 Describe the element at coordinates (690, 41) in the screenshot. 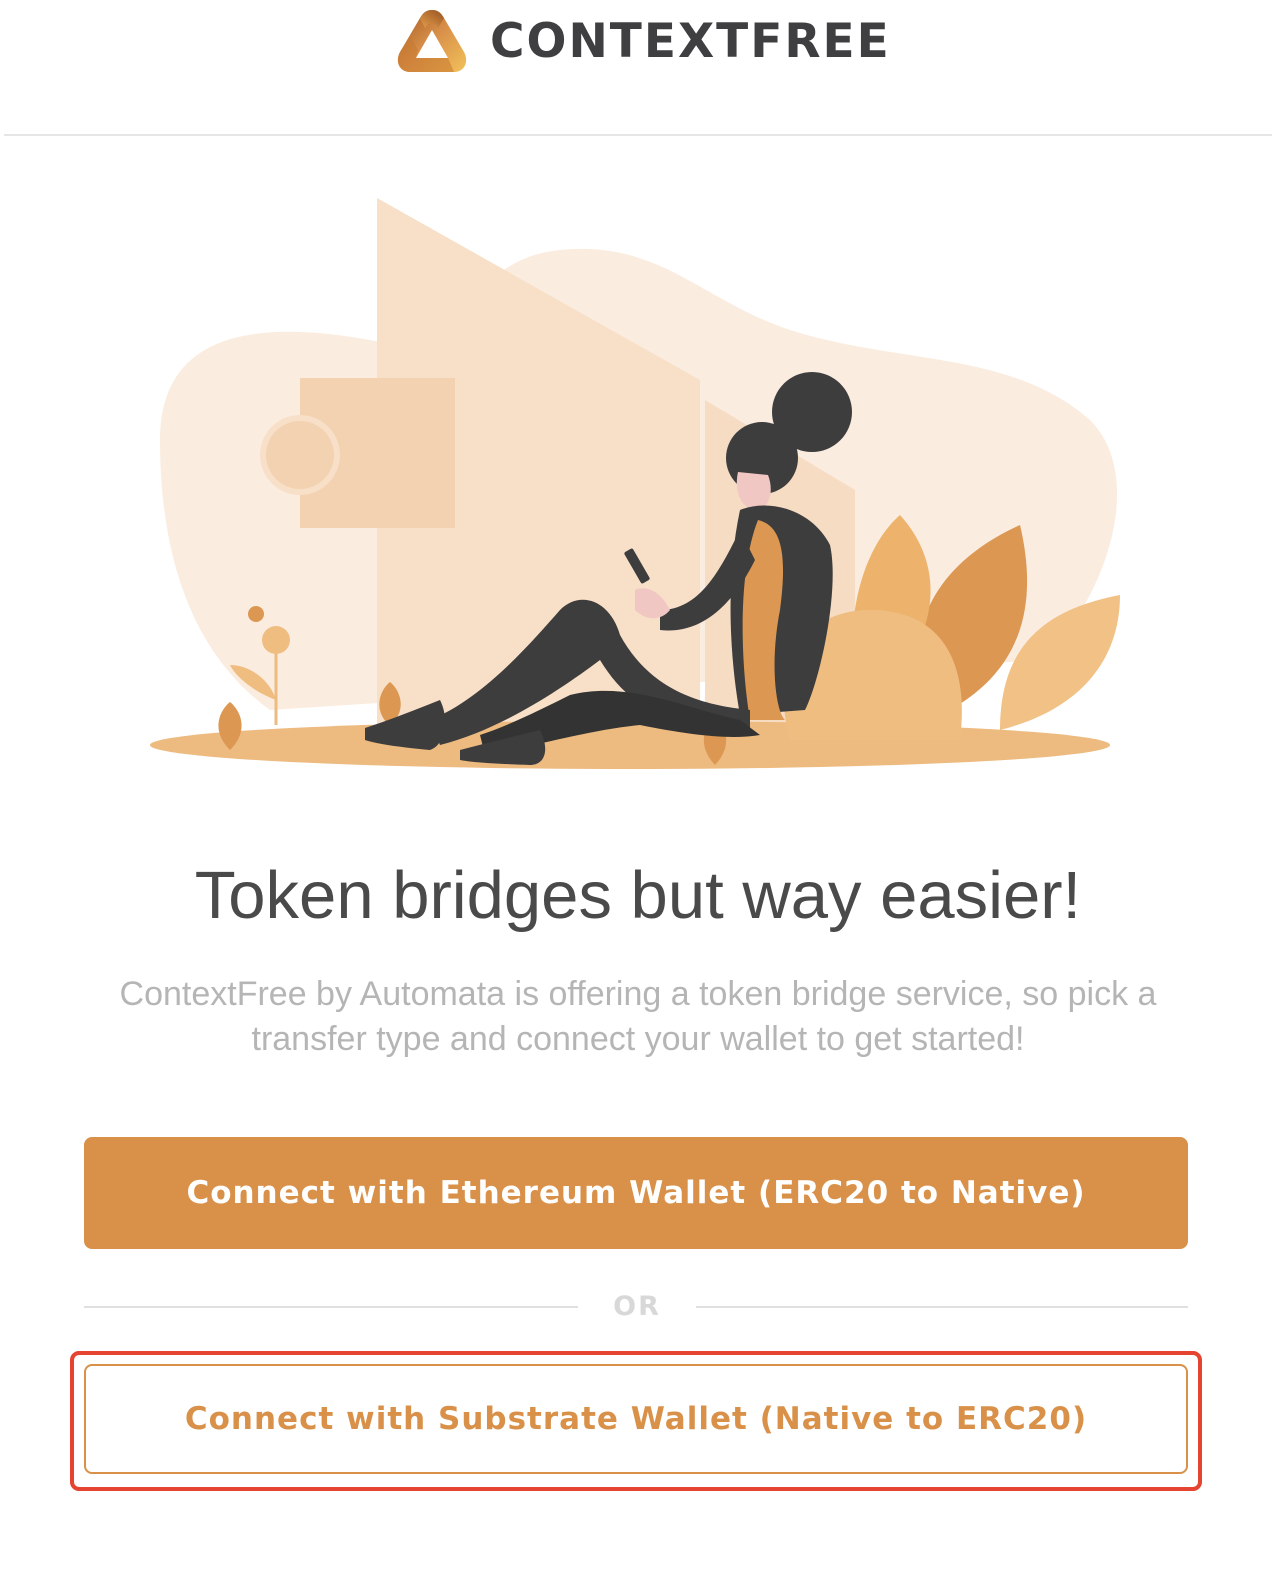

I see `brand-name: CONTEXTFREE` at that location.